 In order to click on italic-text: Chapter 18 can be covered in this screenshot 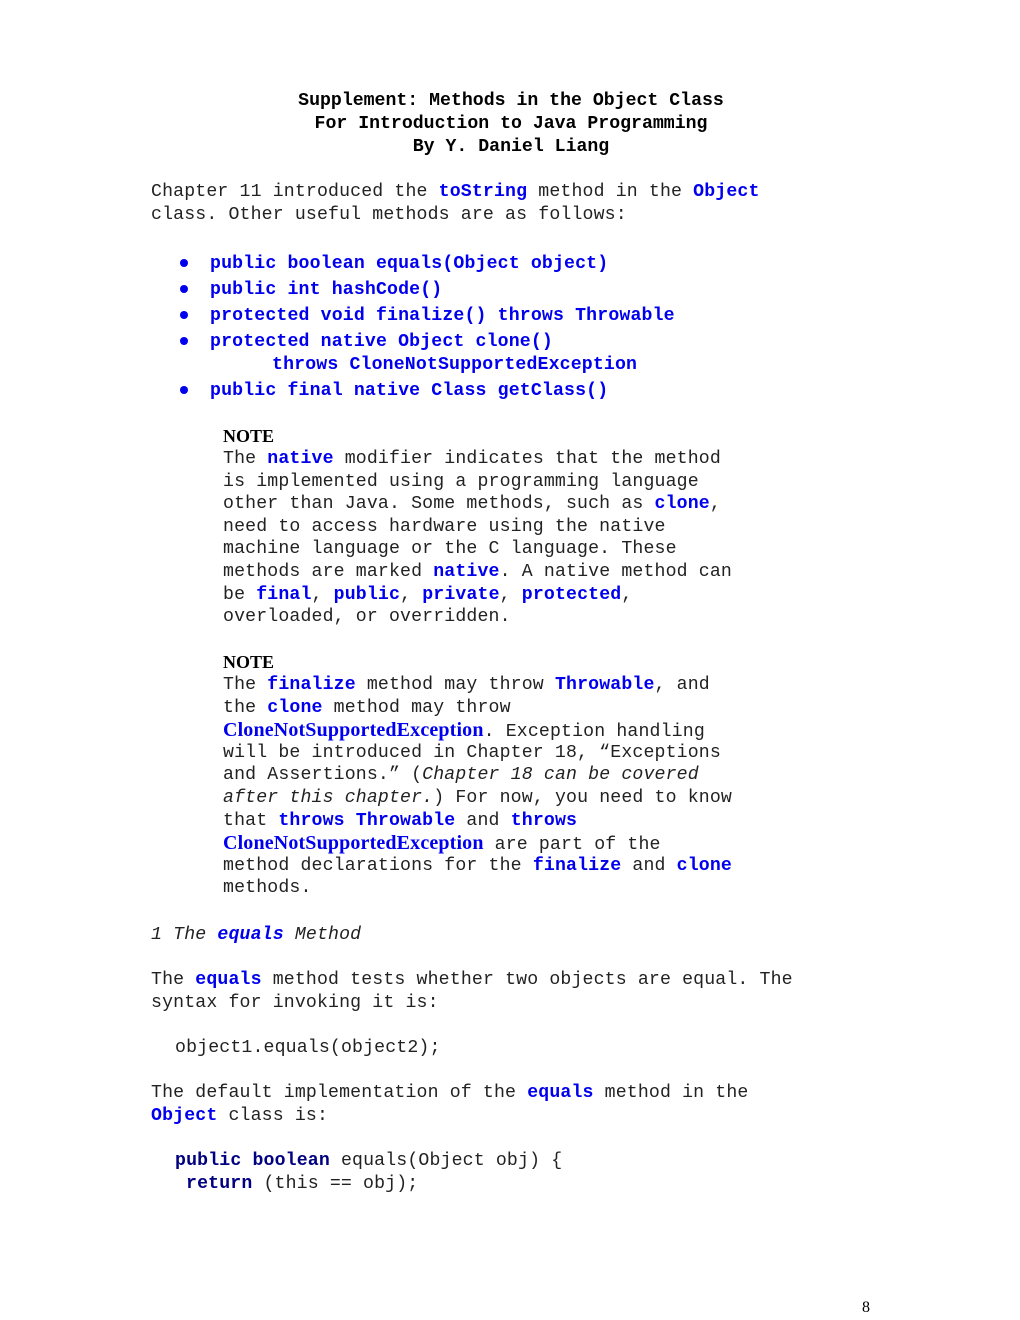, I will do `click(560, 775)`.